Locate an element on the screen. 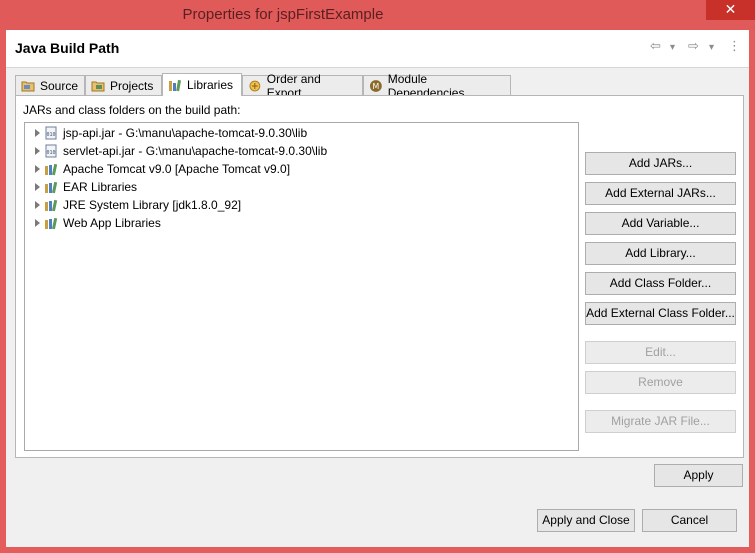 The image size is (755, 553). source-folder-icon is located at coordinates (28, 86).